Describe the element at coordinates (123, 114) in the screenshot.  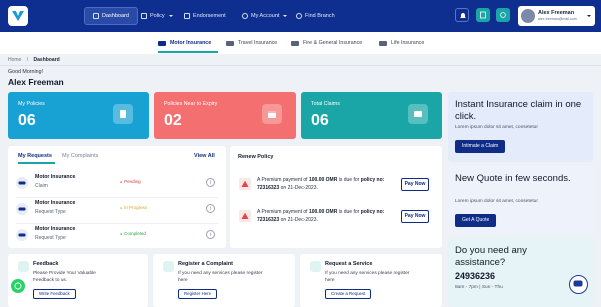
I see `policy-document-icon` at that location.